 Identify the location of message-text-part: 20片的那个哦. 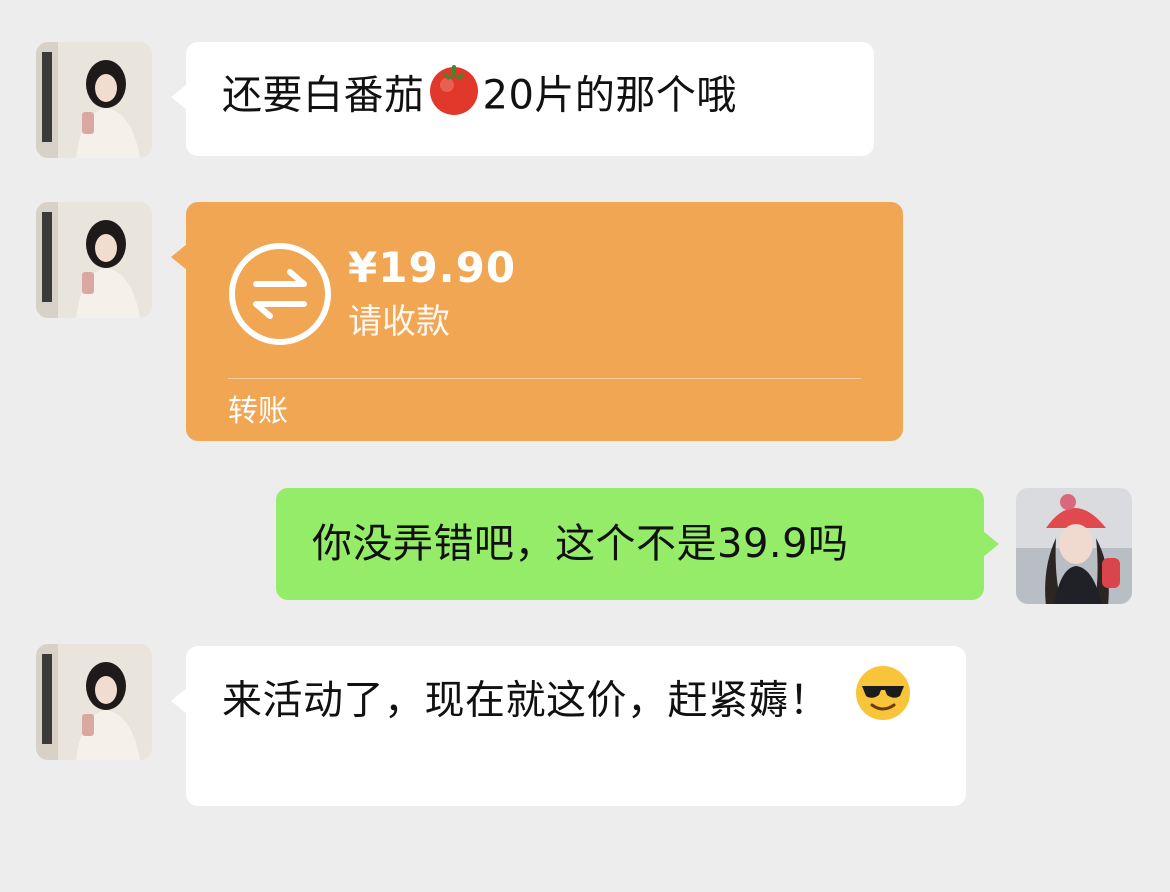
(609, 95).